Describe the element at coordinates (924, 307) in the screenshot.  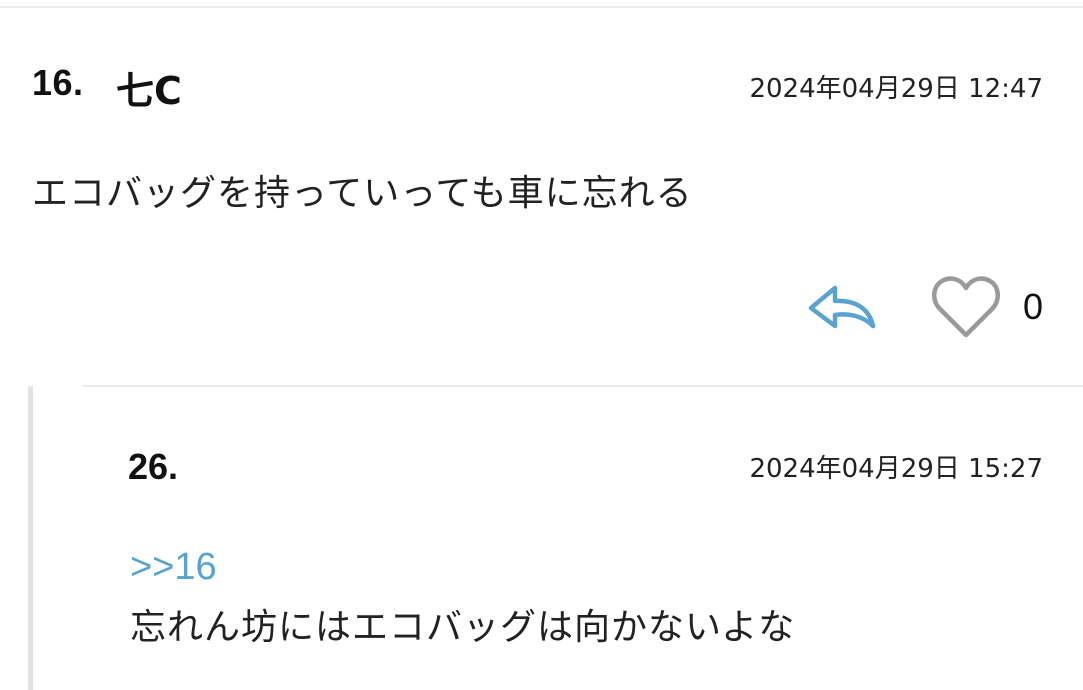
I see `post-actions: 0` at that location.